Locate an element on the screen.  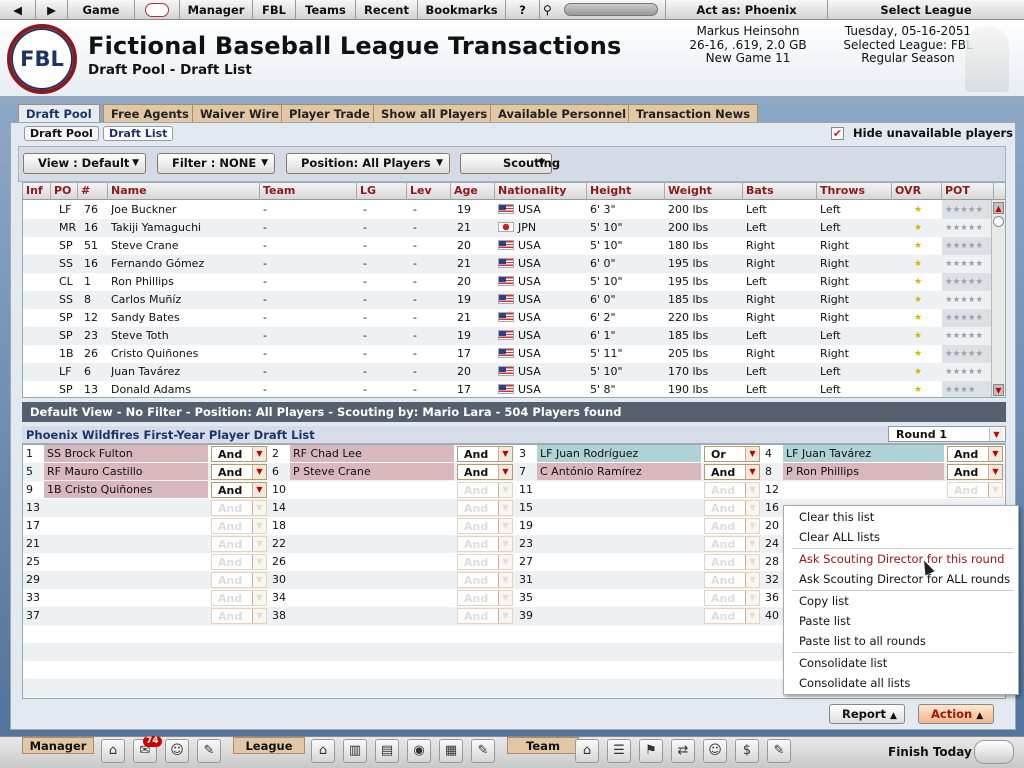
menu-item-consolidate-all: Consolidate all lists is located at coordinates (854, 683).